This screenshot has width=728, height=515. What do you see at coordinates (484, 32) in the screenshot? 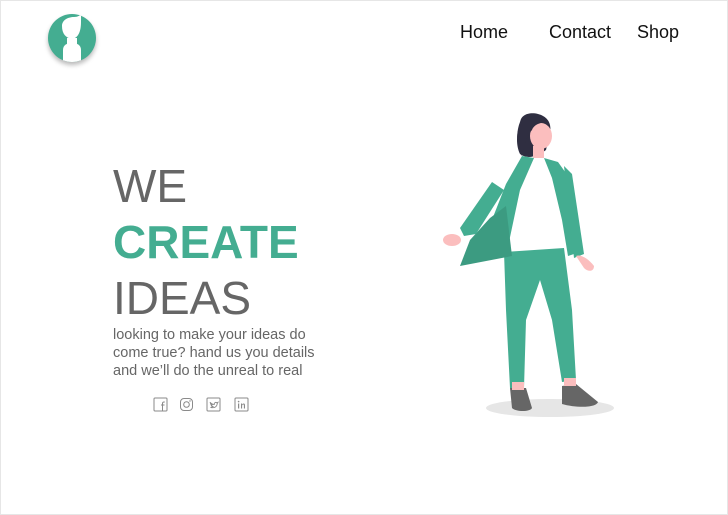
I see `nav-link-home: Home` at bounding box center [484, 32].